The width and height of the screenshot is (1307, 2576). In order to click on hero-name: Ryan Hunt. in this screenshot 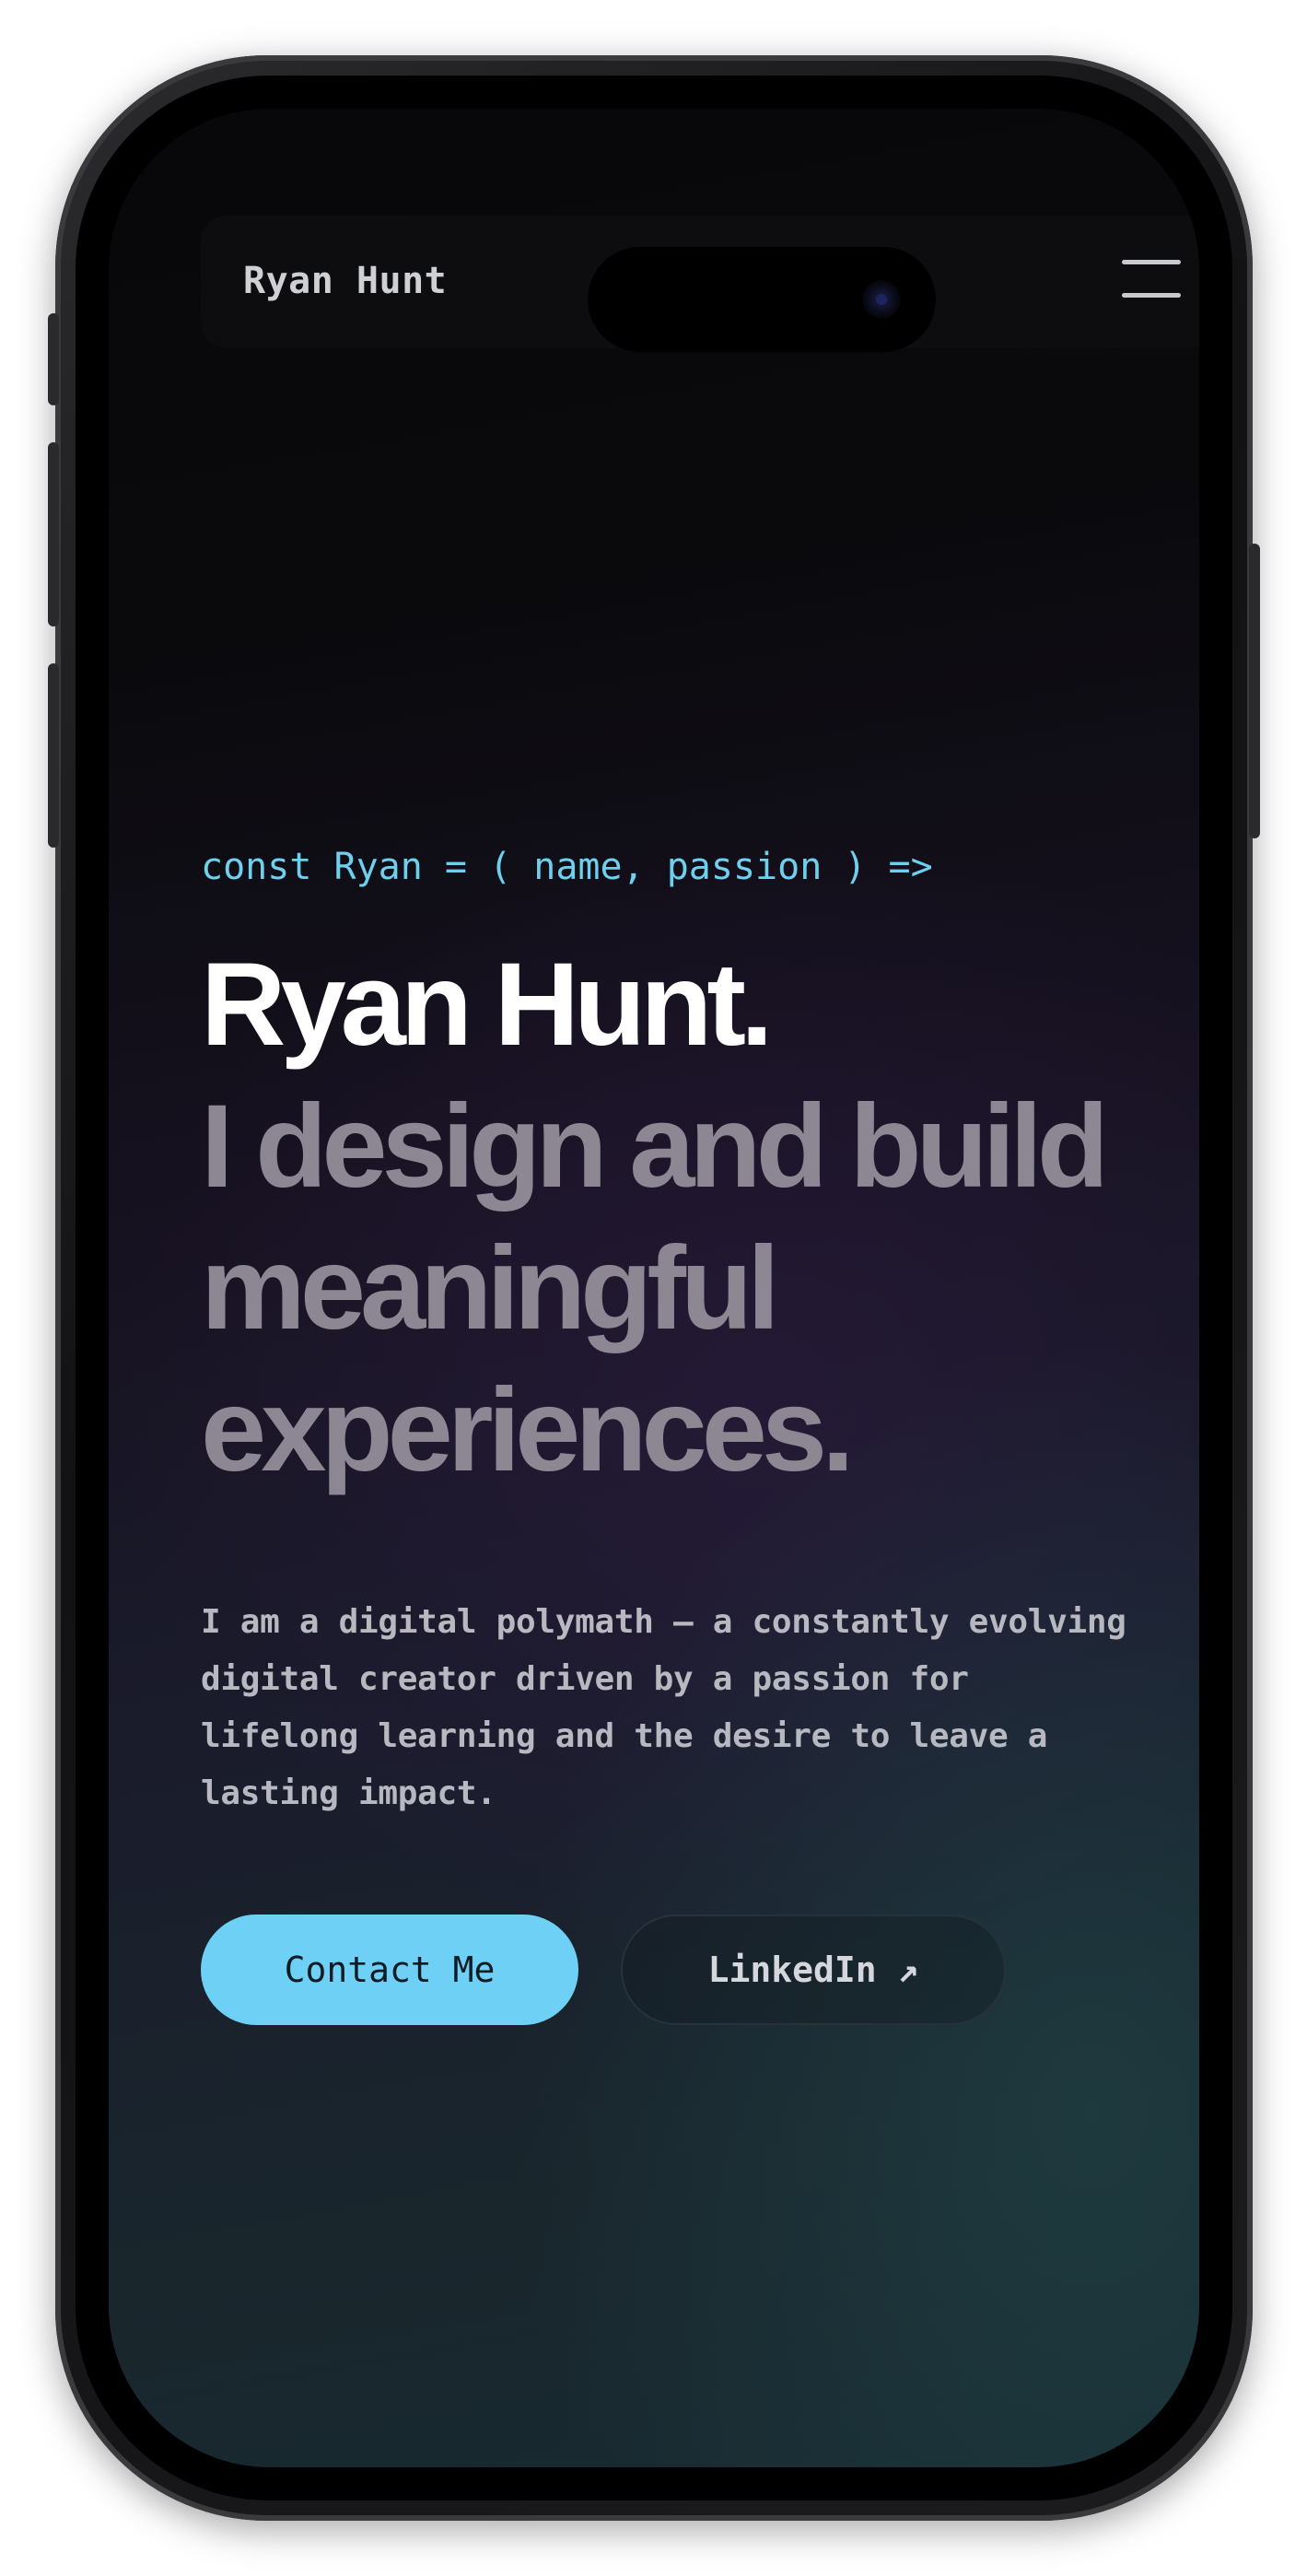, I will do `click(487, 1005)`.